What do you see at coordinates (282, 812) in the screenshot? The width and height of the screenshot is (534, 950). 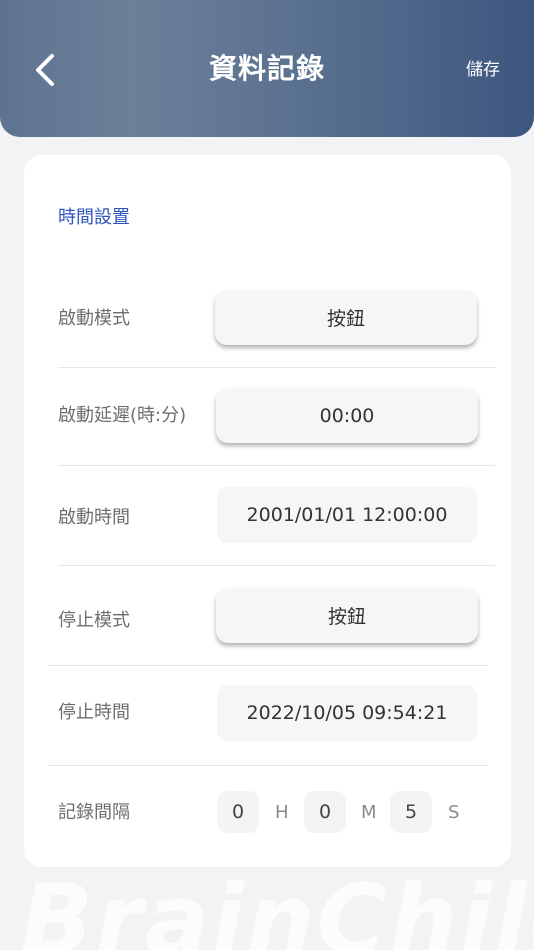 I see `hours-unit: H` at bounding box center [282, 812].